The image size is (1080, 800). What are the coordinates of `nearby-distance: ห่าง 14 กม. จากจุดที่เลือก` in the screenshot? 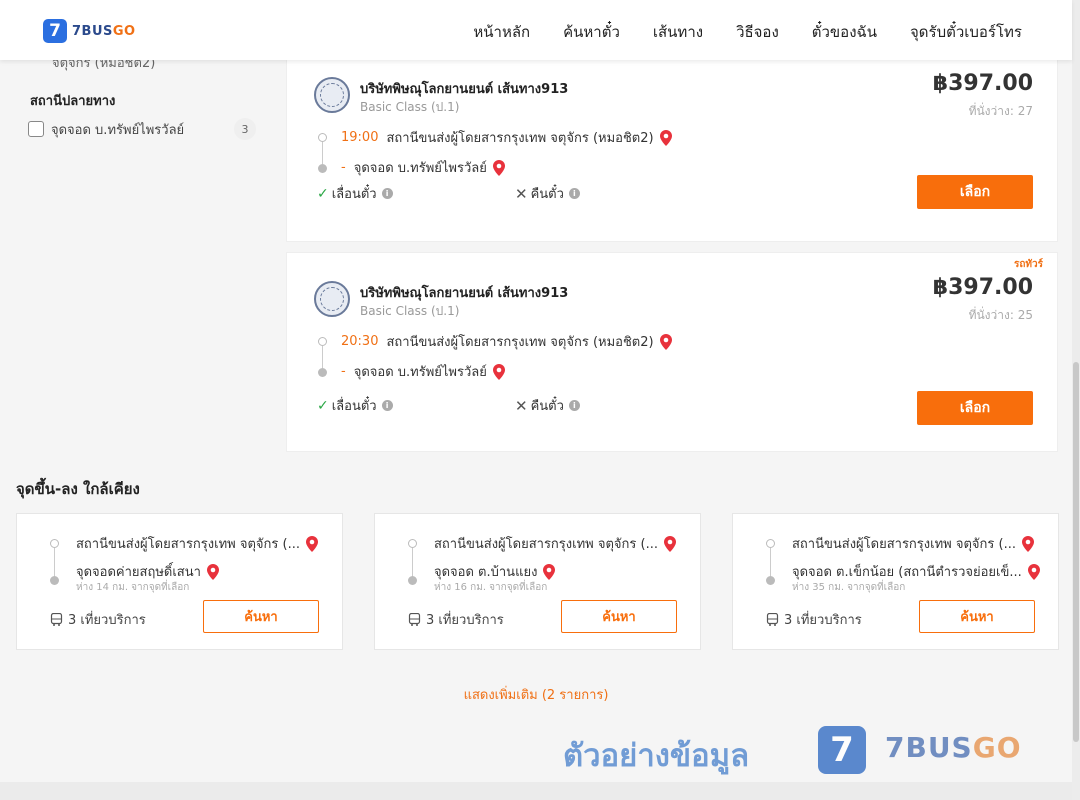 It's located at (133, 587).